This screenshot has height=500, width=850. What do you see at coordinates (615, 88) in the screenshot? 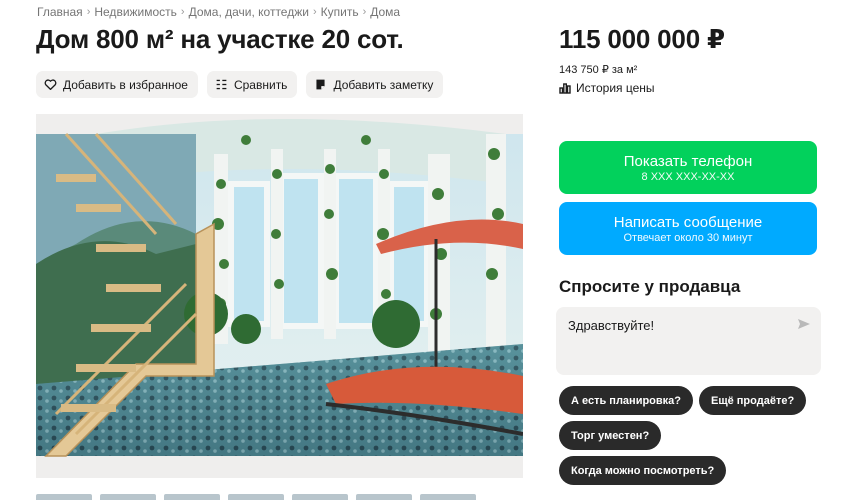
I see `price-history-label: История цены` at bounding box center [615, 88].